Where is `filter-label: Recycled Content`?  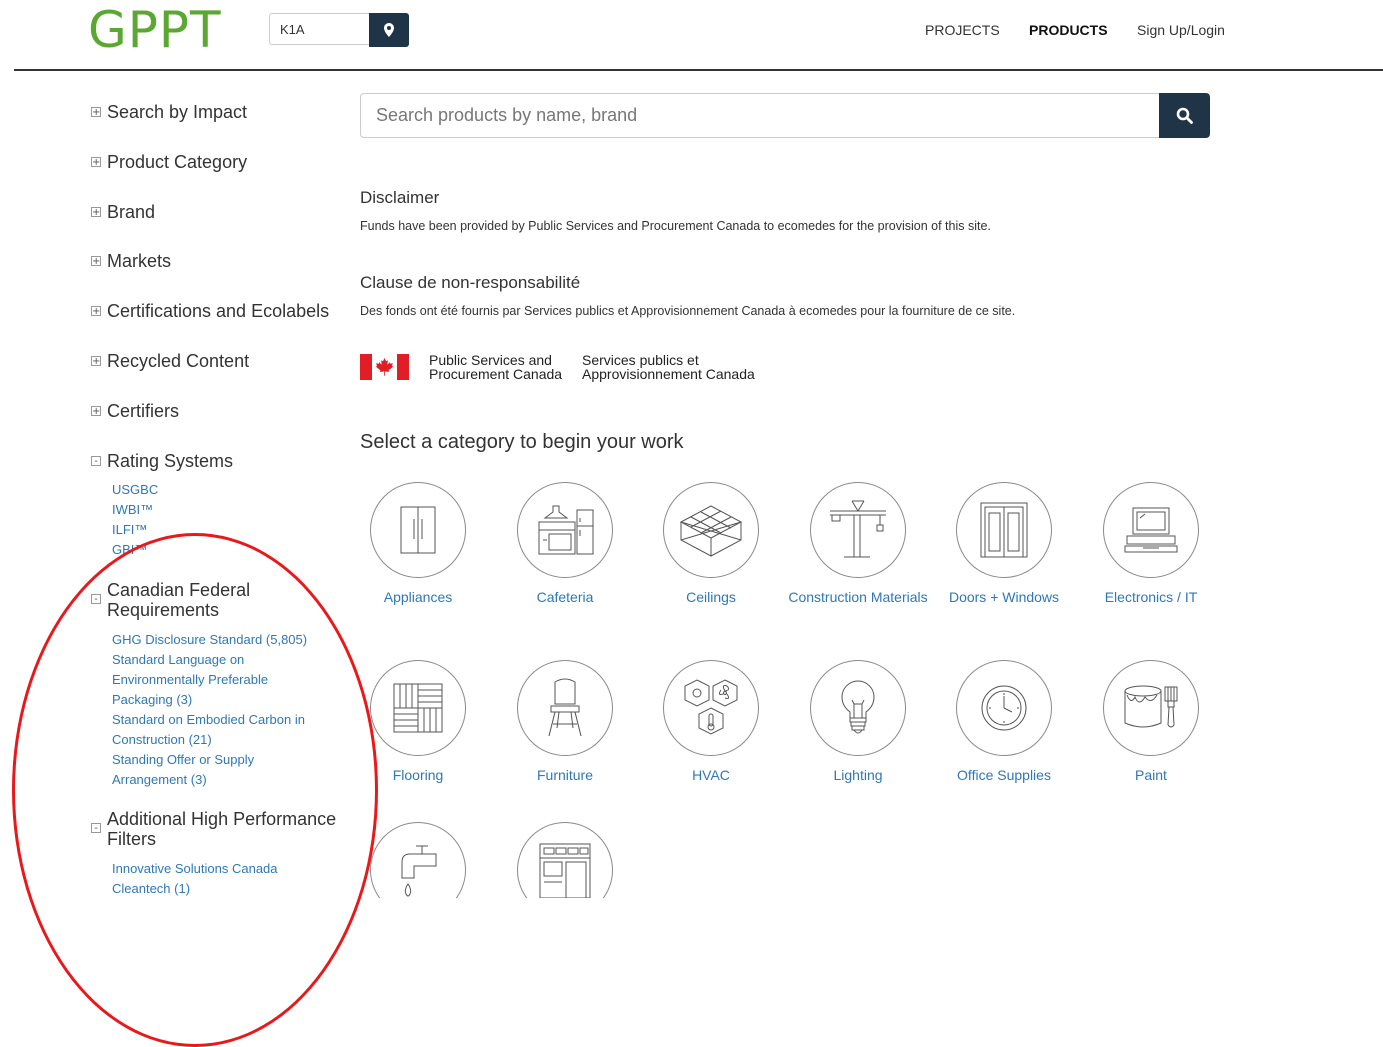
filter-label: Recycled Content is located at coordinates (178, 361).